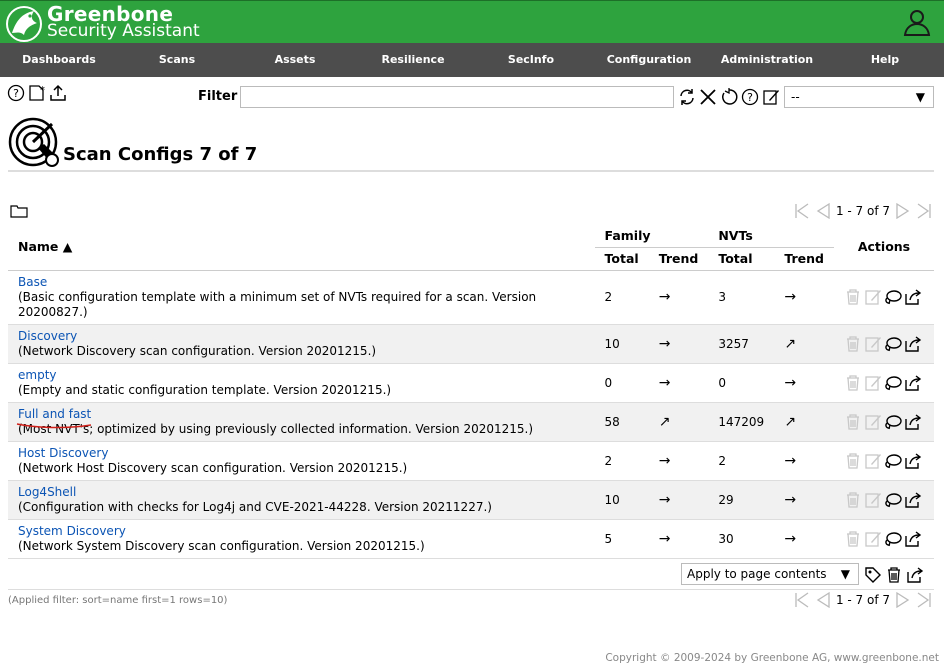 This screenshot has height=667, width=944. What do you see at coordinates (917, 22) in the screenshot?
I see `user-icon` at bounding box center [917, 22].